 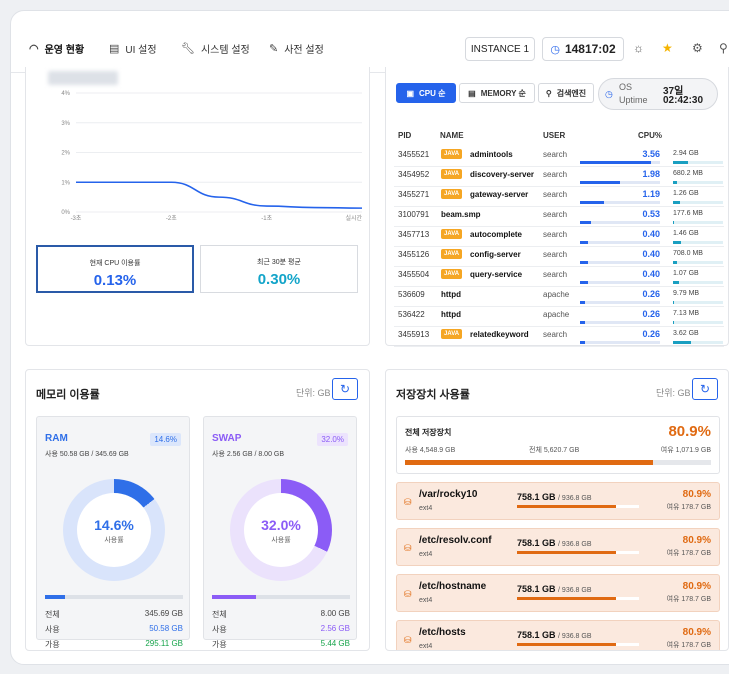 I want to click on col-name: NAME, so click(x=452, y=135).